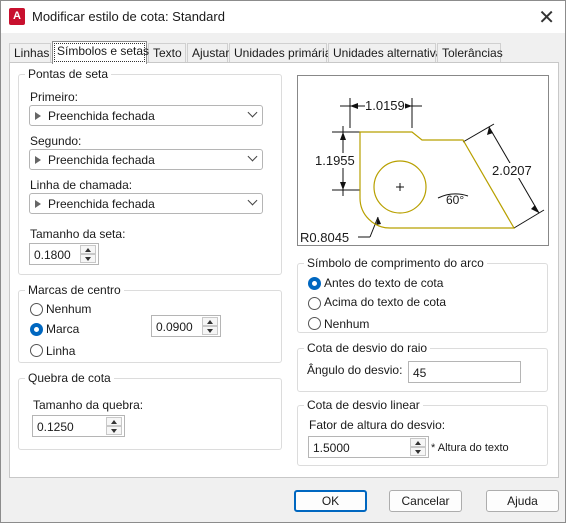 The height and width of the screenshot is (523, 566). What do you see at coordinates (55, 427) in the screenshot?
I see `break-size-value: 0.1250` at bounding box center [55, 427].